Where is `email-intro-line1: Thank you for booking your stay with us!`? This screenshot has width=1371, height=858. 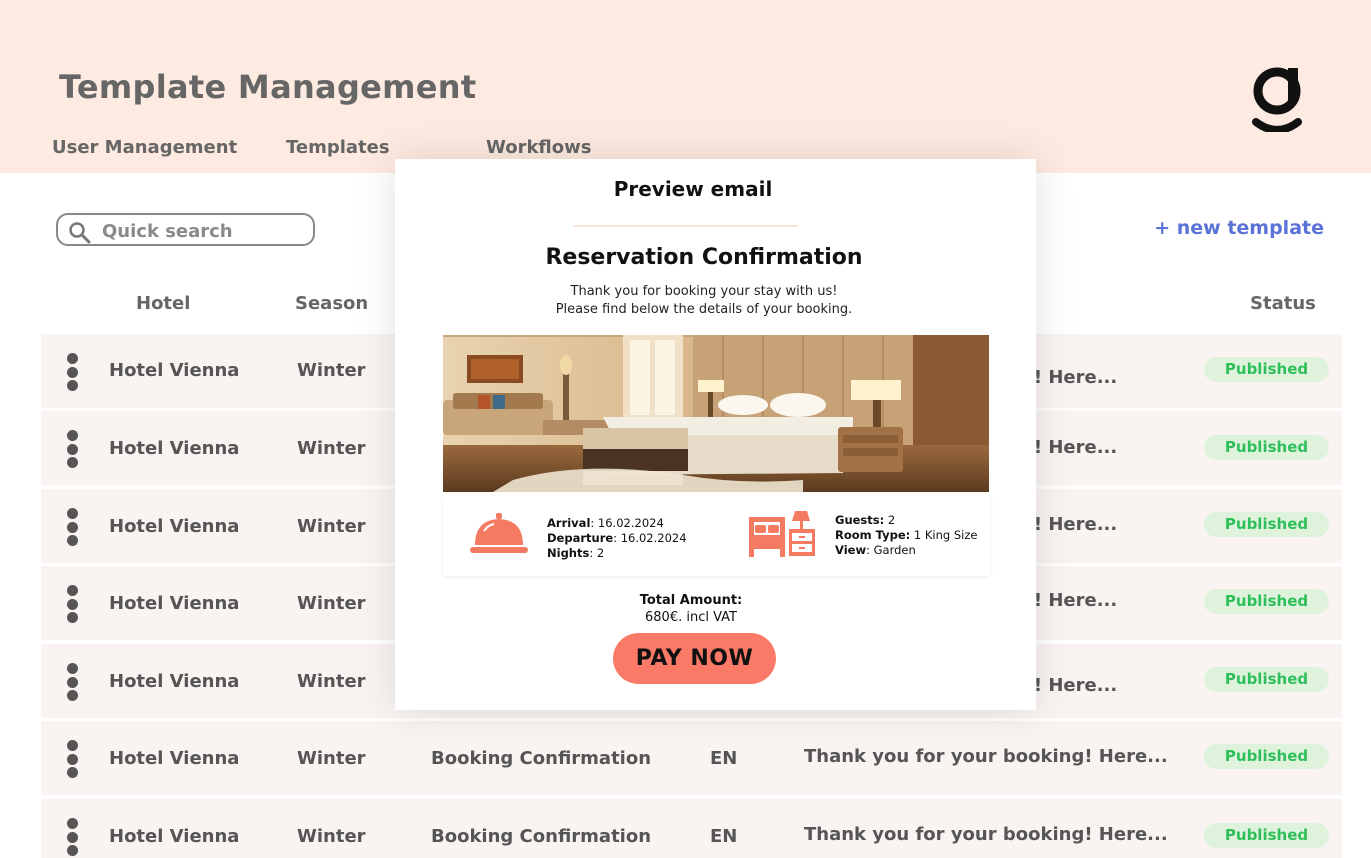
email-intro-line1: Thank you for booking your stay with us! is located at coordinates (704, 291).